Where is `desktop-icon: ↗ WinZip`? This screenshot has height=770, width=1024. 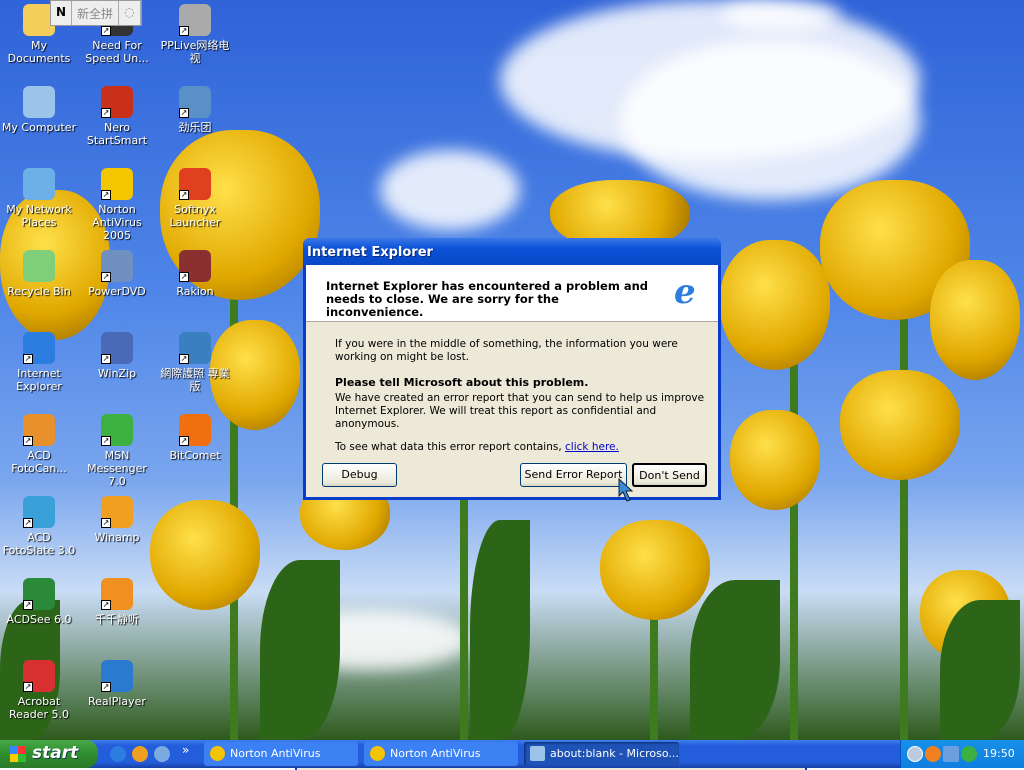
desktop-icon: ↗ WinZip is located at coordinates (117, 356).